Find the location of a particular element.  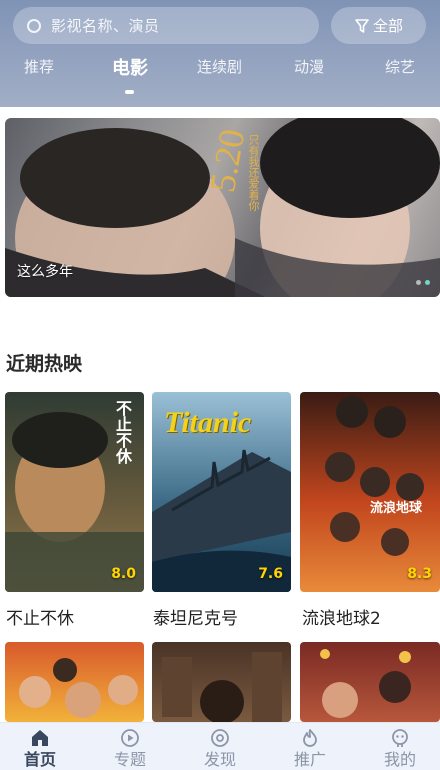

tab-series: 连续剧 is located at coordinates (219, 66).